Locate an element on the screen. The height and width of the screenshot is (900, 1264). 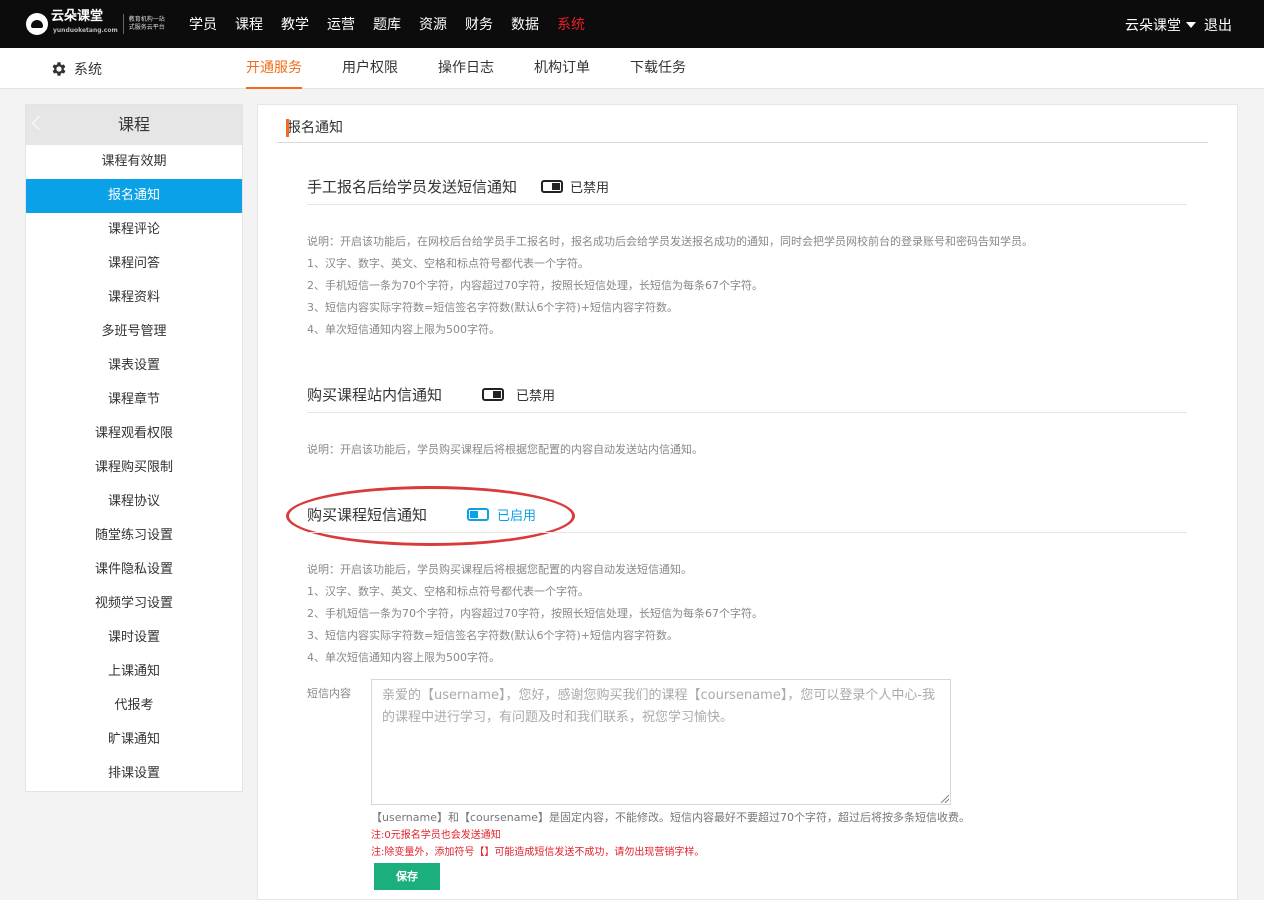
sidebar-item-course-materials: 课程资料 is located at coordinates (134, 298).